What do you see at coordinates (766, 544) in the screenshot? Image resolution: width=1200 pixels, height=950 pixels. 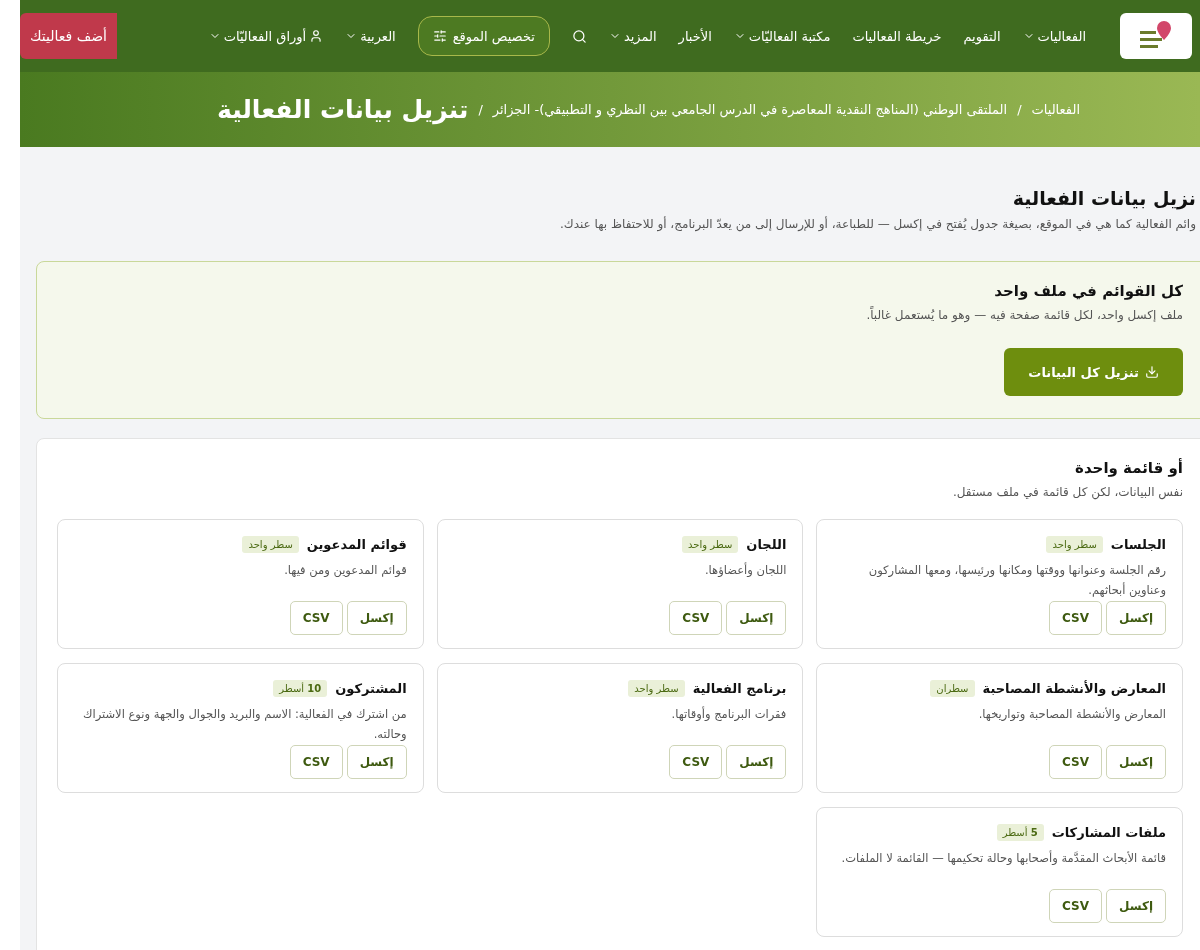 I see `list-title: اللجان` at bounding box center [766, 544].